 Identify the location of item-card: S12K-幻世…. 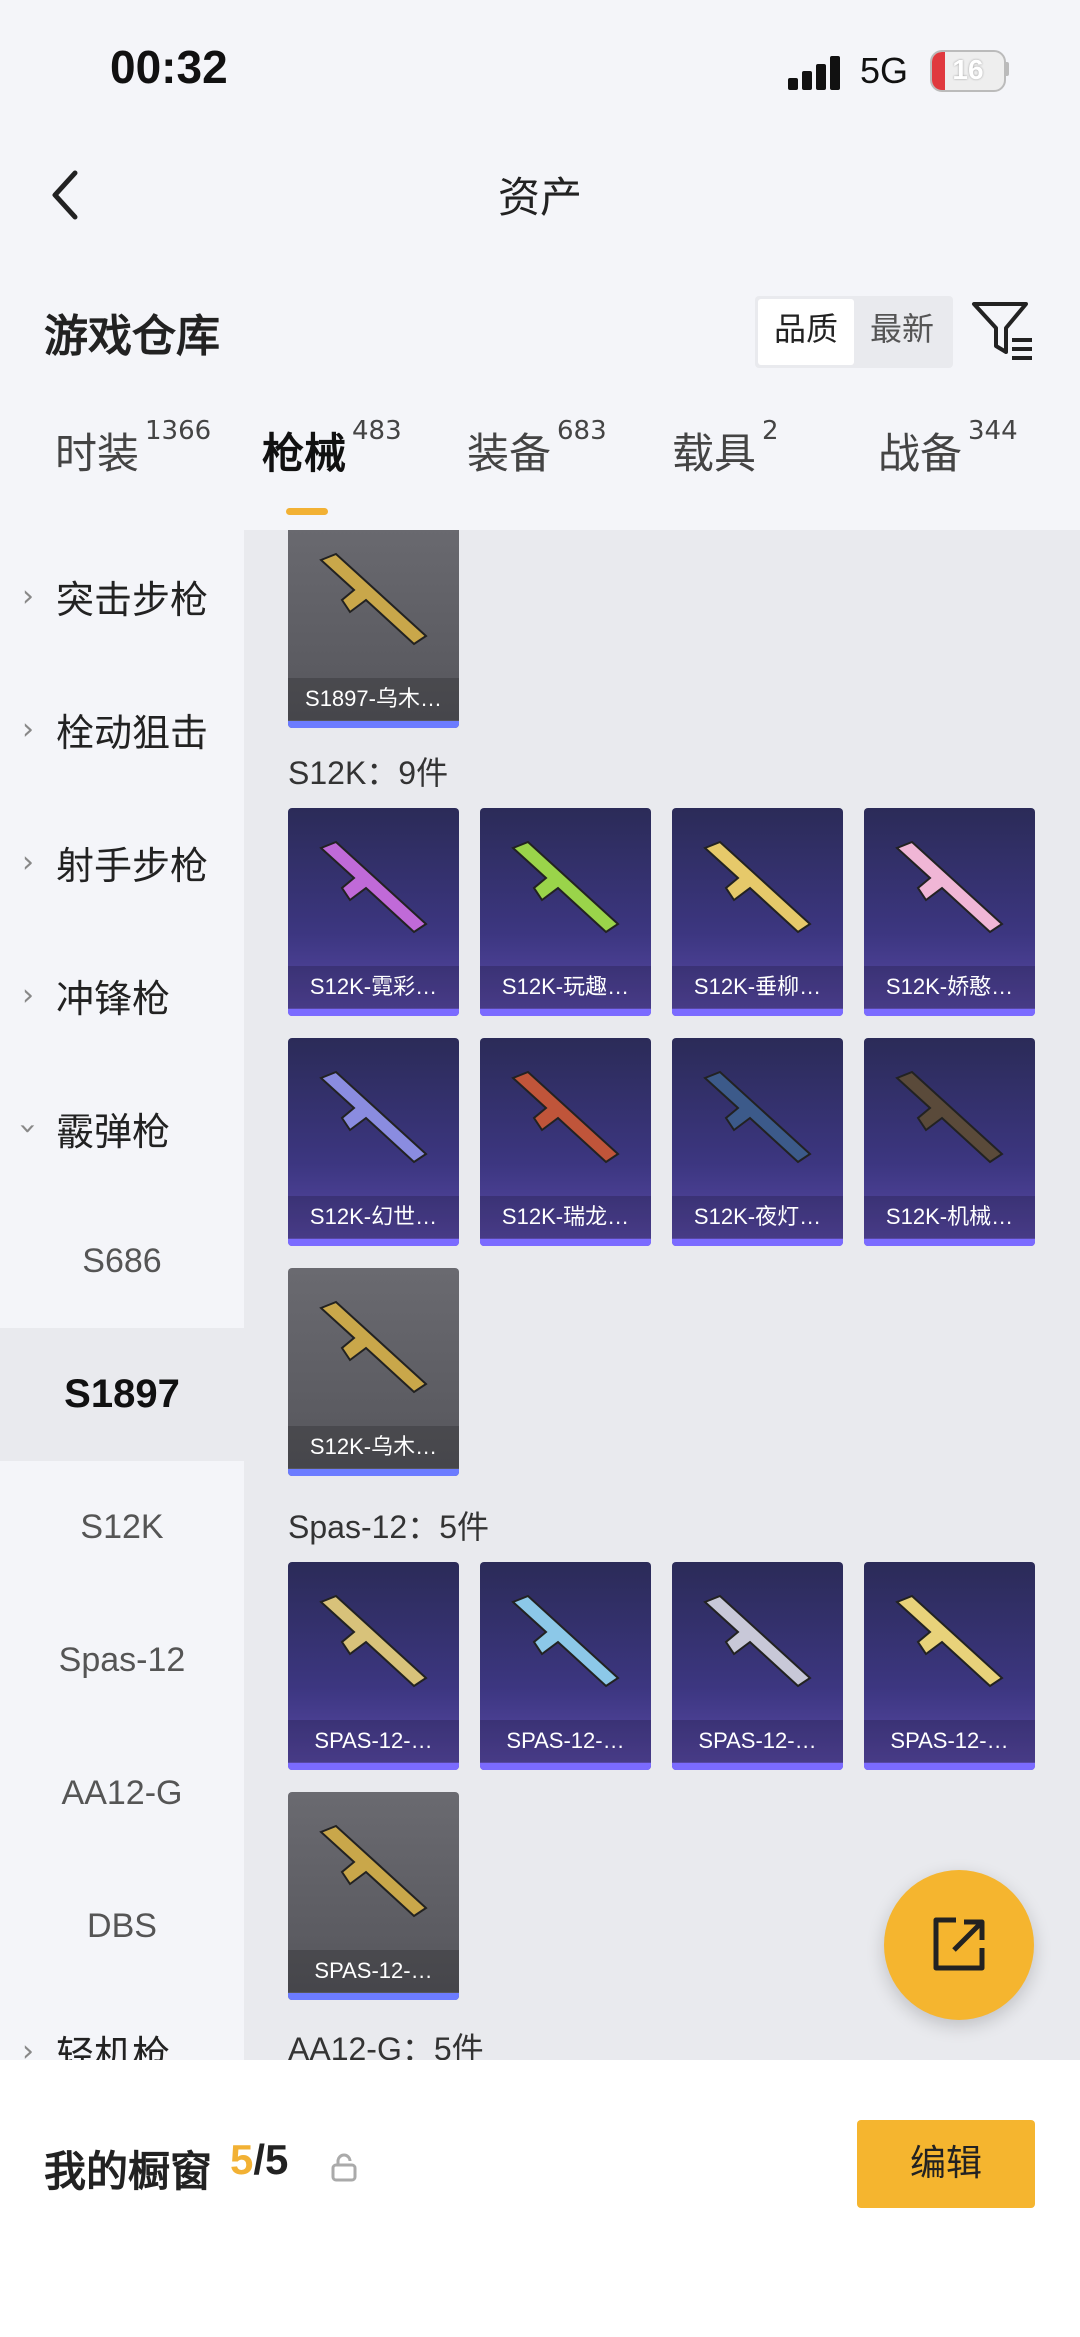
(373, 1142).